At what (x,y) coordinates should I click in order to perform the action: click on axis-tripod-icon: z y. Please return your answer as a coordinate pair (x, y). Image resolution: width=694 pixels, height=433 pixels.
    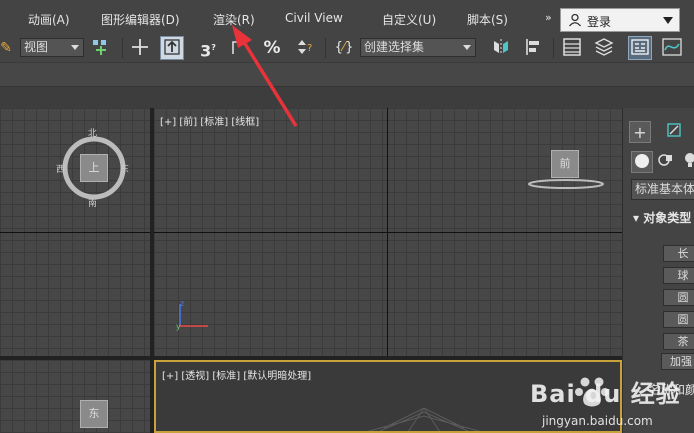
    Looking at the image, I should click on (192, 315).